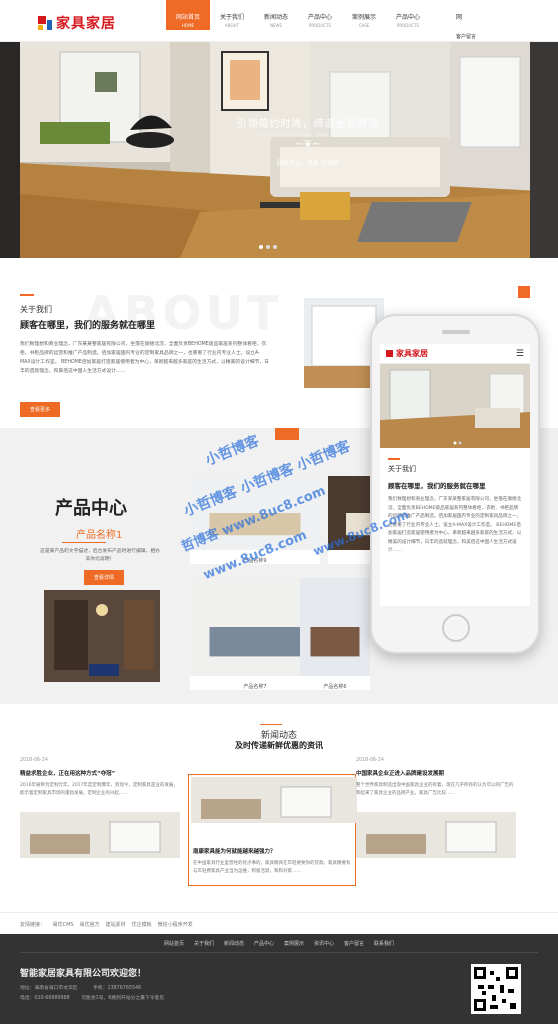 This screenshot has height=1024, width=558. Describe the element at coordinates (364, 21) in the screenshot. I see `nav-item-4: 案例展示 CASE` at that location.